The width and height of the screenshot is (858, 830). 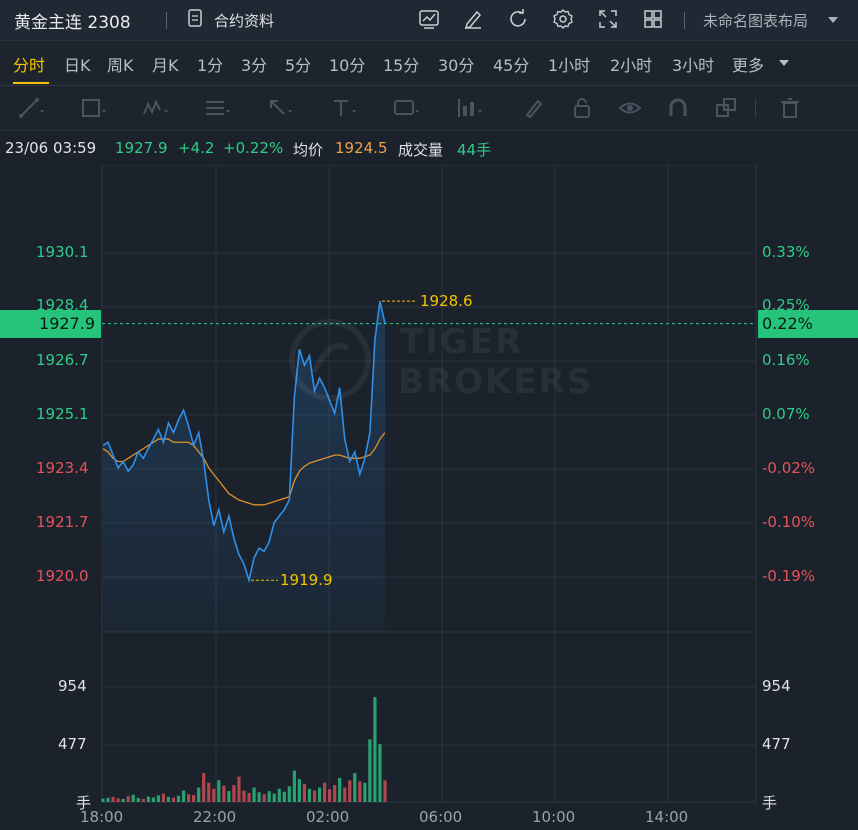 What do you see at coordinates (554, 817) in the screenshot?
I see `time-axis-label: 10:00` at bounding box center [554, 817].